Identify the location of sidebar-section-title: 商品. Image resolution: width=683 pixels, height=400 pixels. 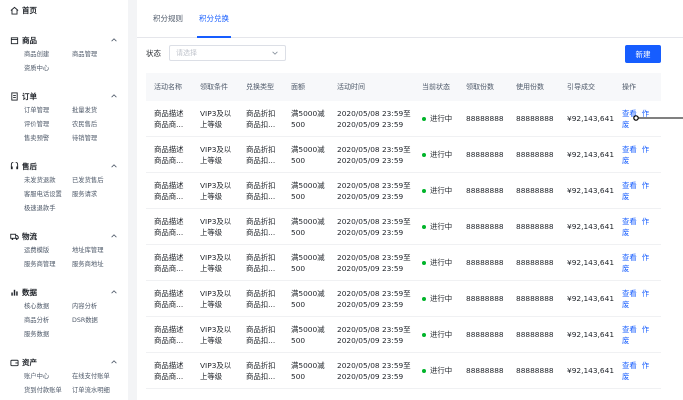
(29, 40).